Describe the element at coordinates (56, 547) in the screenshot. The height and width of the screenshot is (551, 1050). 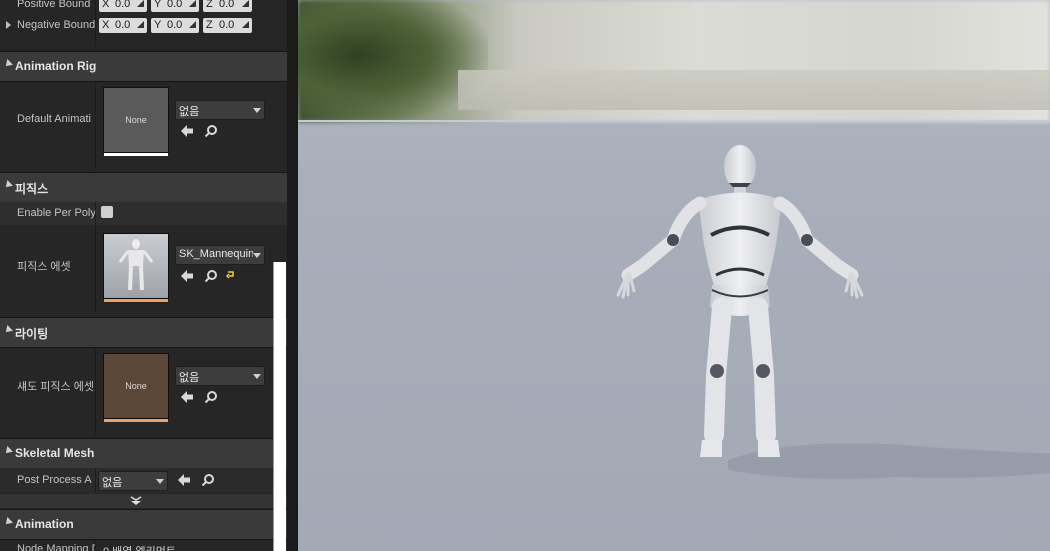
I see `node-mapping-label: Node Mapping D` at that location.